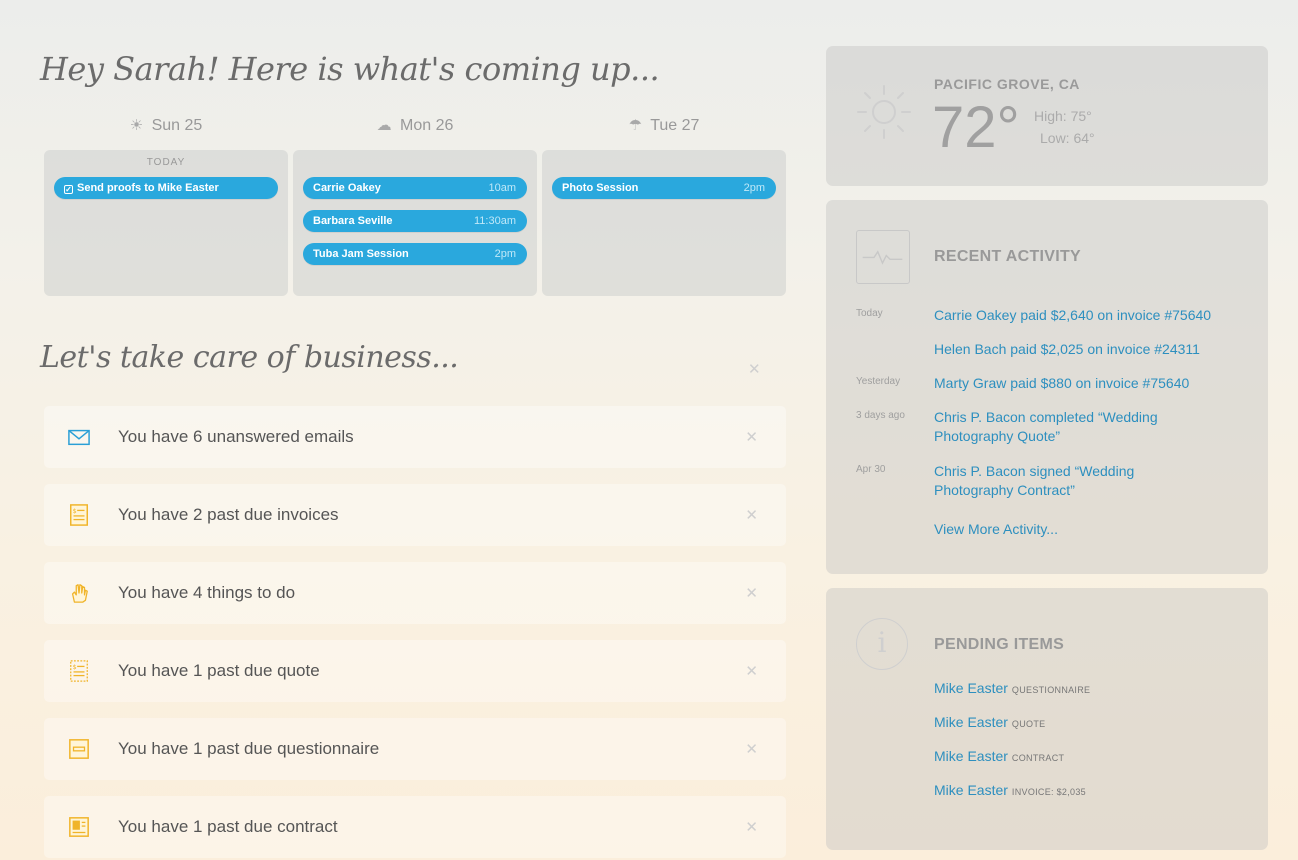 The image size is (1298, 860). I want to click on activity-title: RECENT ACTIVITY, so click(1008, 256).